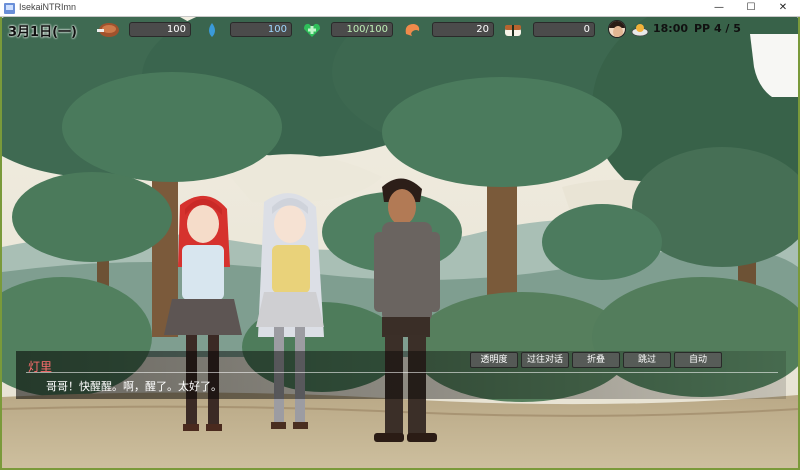 Image resolution: width=800 pixels, height=470 pixels. I want to click on minimize-button: —, so click(719, 8).